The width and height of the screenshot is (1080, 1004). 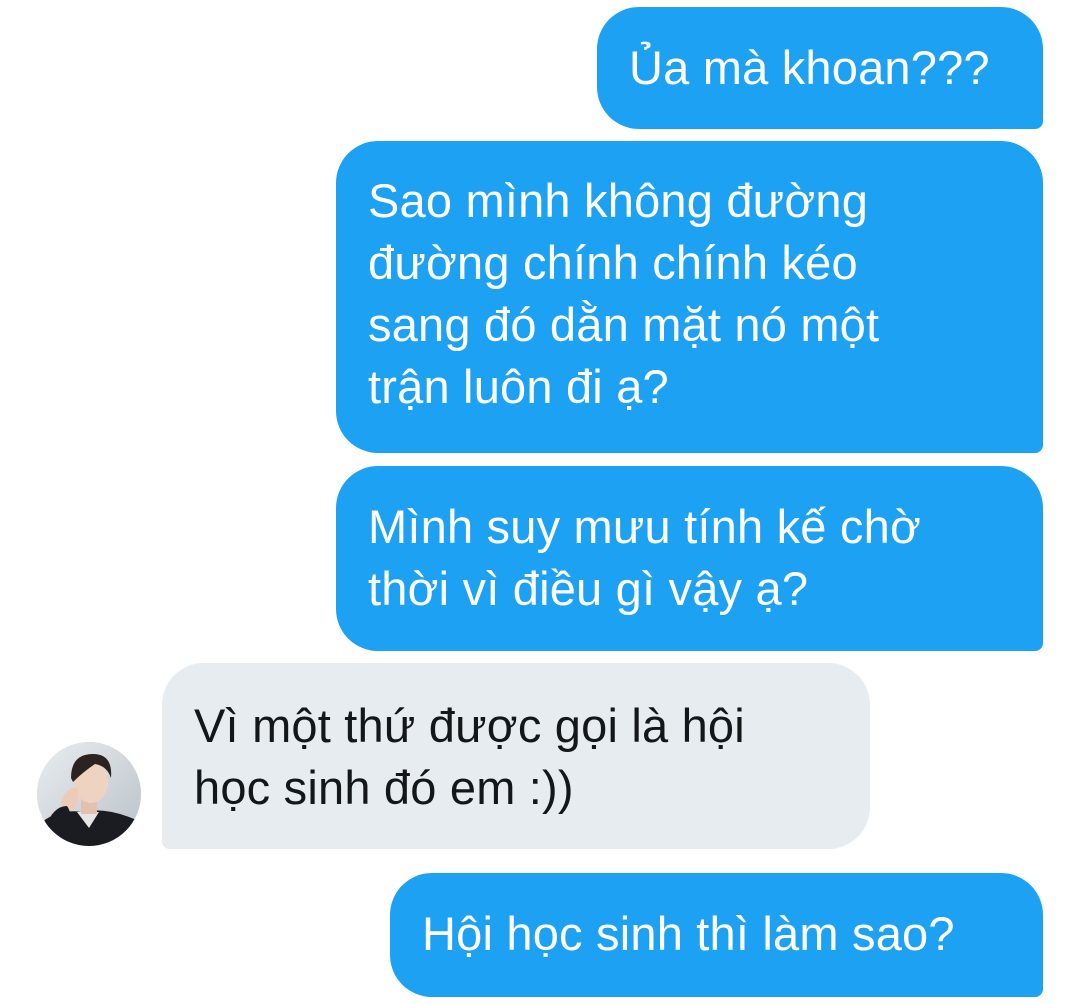 I want to click on outgoing-message-bubble: Hội học sinh thì làm sao?, so click(x=716, y=935).